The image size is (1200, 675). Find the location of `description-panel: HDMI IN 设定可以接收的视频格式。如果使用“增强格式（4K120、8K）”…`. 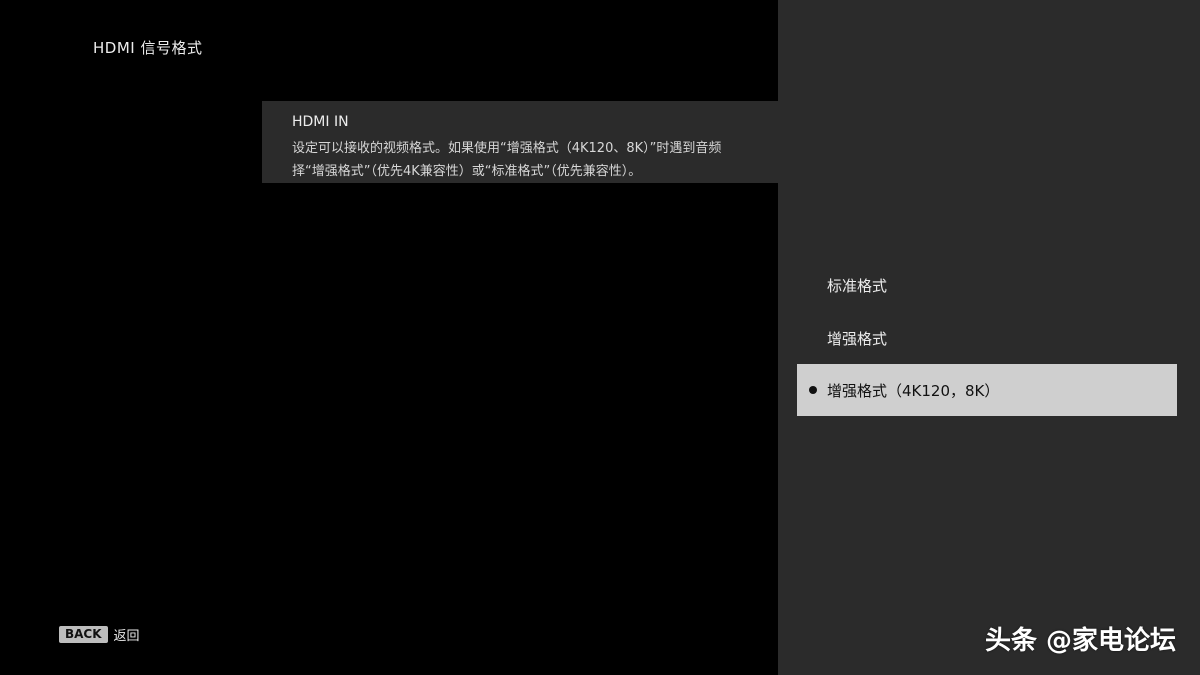

description-panel: HDMI IN 设定可以接收的视频格式。如果使用“增强格式（4K120、8K）”… is located at coordinates (520, 142).